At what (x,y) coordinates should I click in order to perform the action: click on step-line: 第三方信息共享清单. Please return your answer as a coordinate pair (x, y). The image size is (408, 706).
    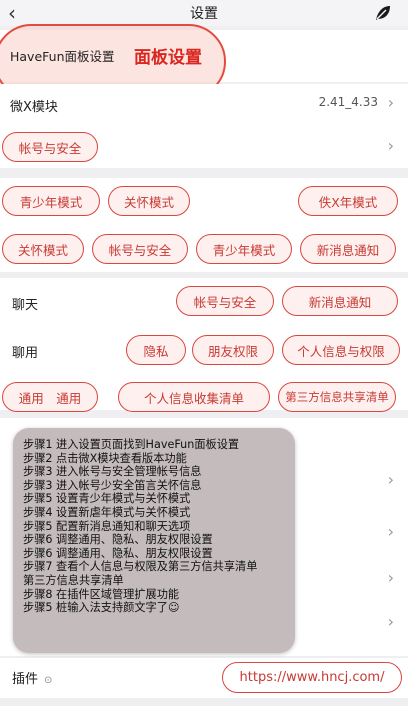
    Looking at the image, I should click on (73, 580).